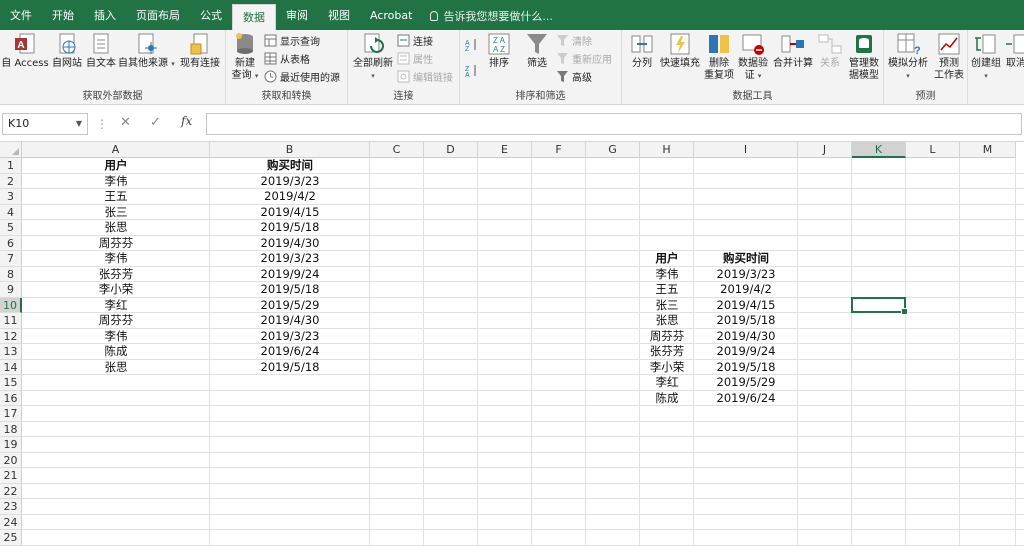  Describe the element at coordinates (105, 16) in the screenshot. I see `tab-insert: 插入` at that location.